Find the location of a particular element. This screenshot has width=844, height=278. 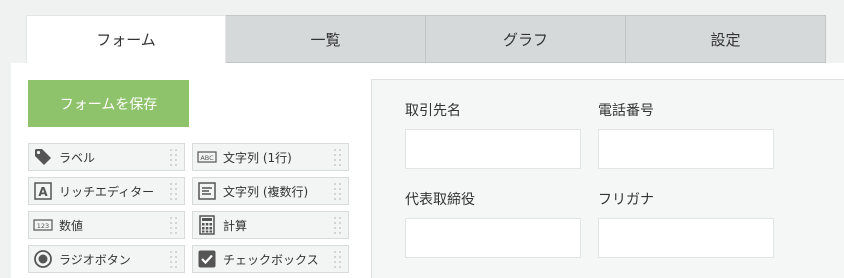

palette-item-radio-button: ラジオボタン is located at coordinates (106, 259).